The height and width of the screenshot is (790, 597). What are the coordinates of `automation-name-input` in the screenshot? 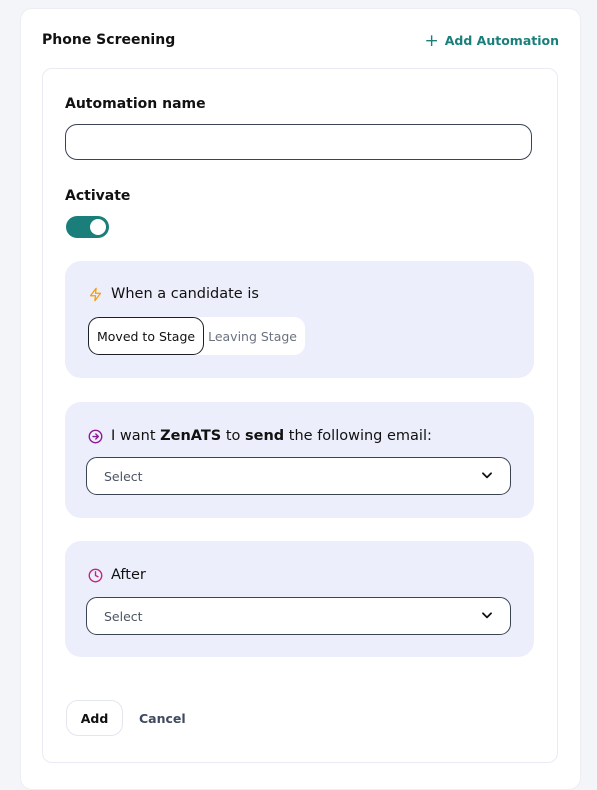 It's located at (298, 142).